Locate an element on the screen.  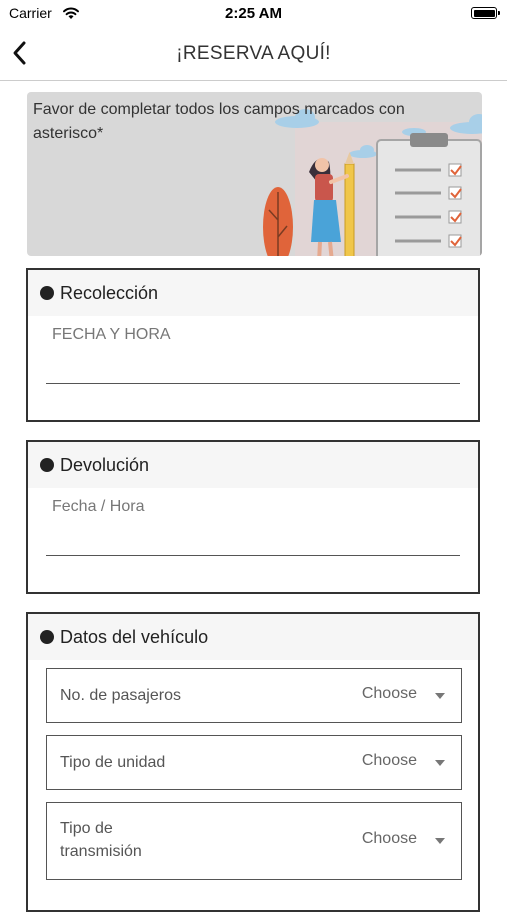
vehicle-title: Datos del vehículo is located at coordinates (134, 636).